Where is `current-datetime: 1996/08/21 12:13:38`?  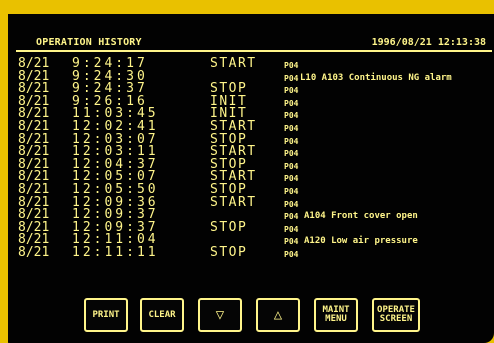
current-datetime: 1996/08/21 12:13:38 is located at coordinates (428, 42).